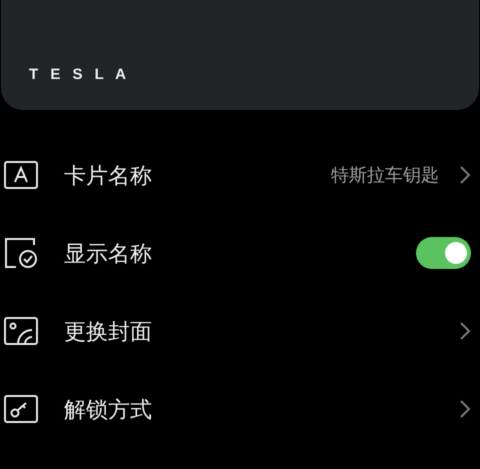 The height and width of the screenshot is (469, 480). I want to click on letter-box-icon, so click(21, 175).